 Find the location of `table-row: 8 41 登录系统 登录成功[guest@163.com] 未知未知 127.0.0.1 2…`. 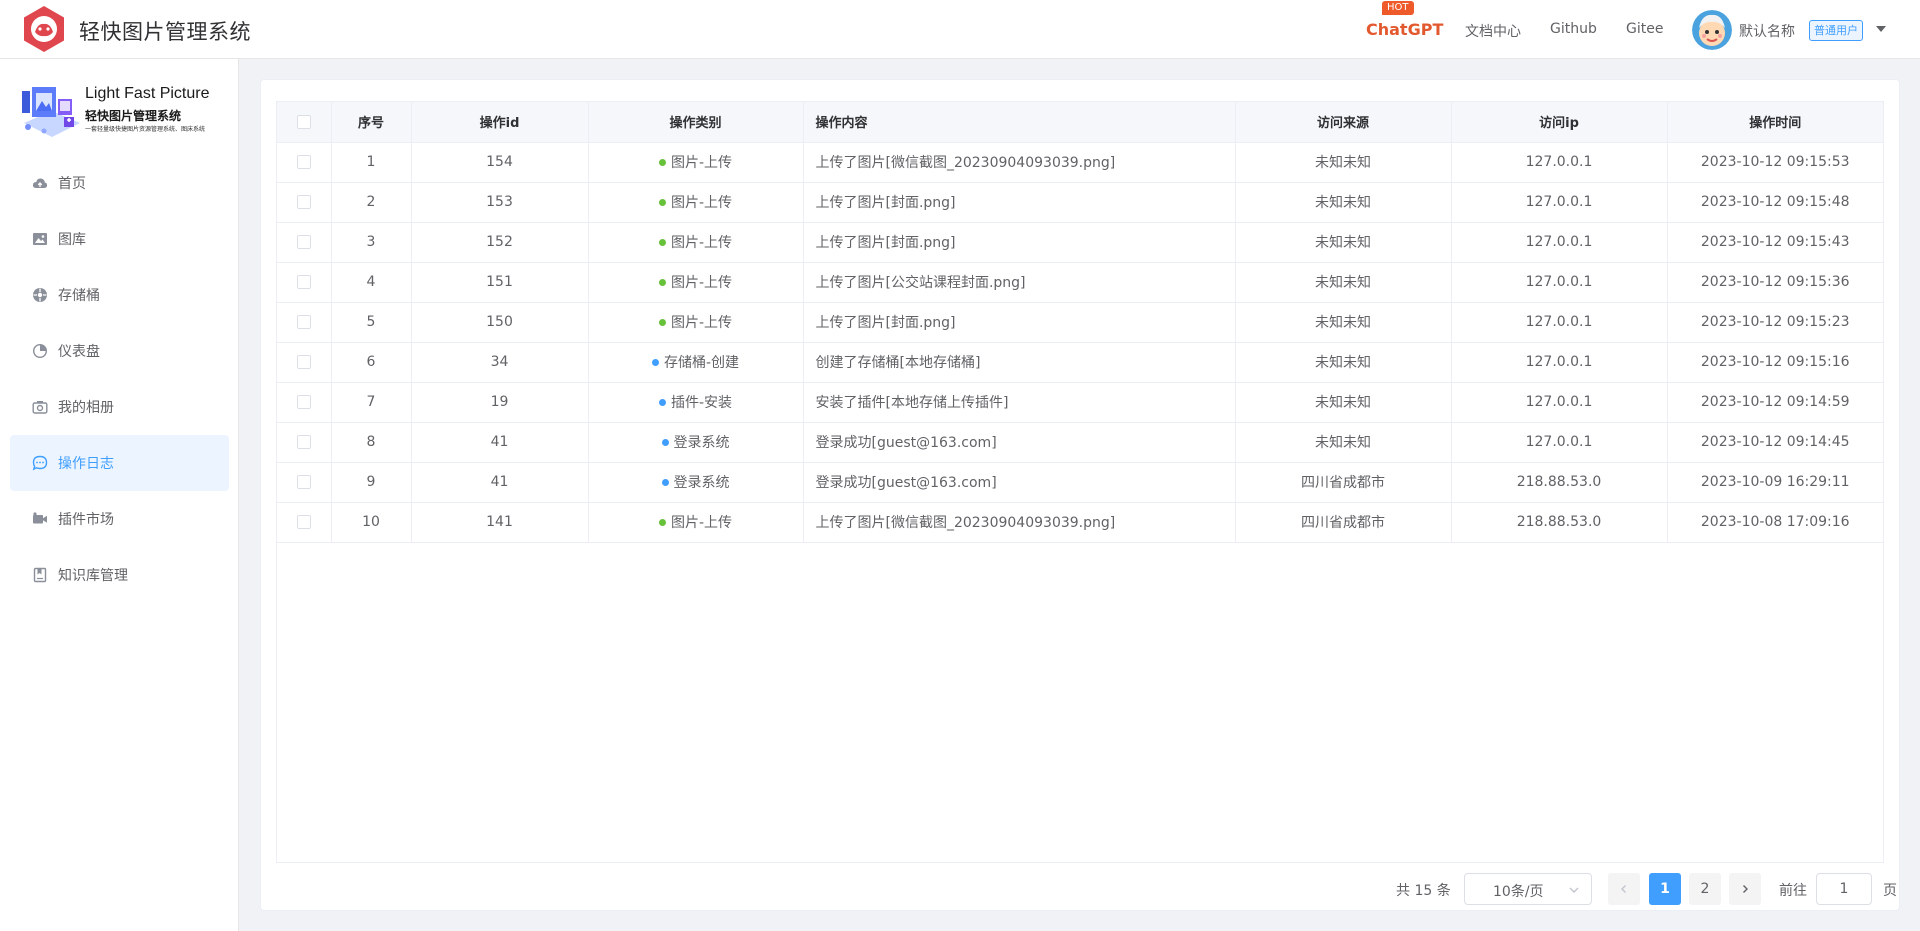

table-row: 8 41 登录系统 登录成功[guest@163.com] 未知未知 127.0.0.1 2… is located at coordinates (1080, 442).